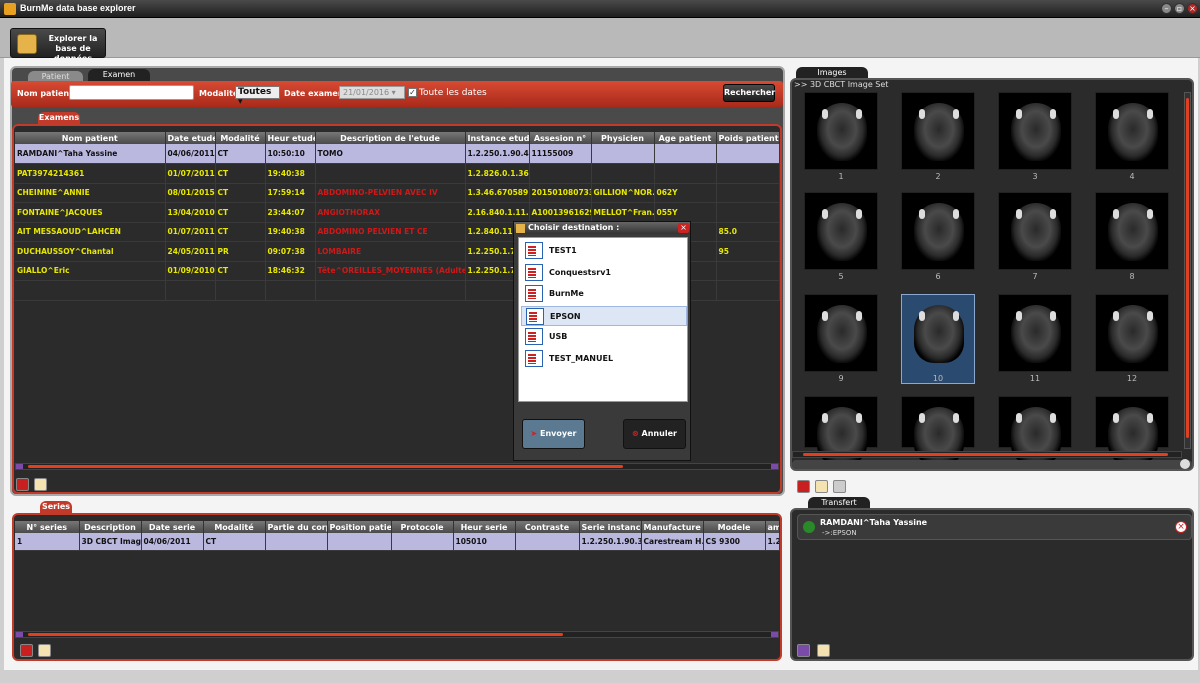 Image resolution: width=1200 pixels, height=683 pixels. Describe the element at coordinates (560, 138) in the screenshot. I see `exam-col-header: Assesion n°` at that location.